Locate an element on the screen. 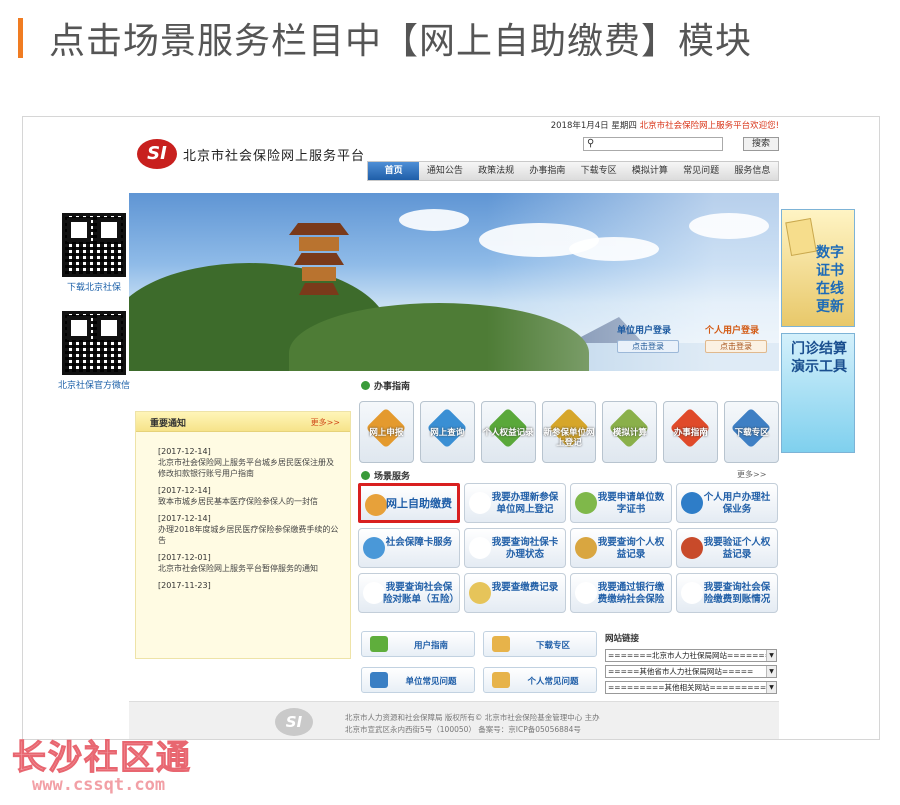  nav-tab-notices: 通知公告 is located at coordinates (444, 171).